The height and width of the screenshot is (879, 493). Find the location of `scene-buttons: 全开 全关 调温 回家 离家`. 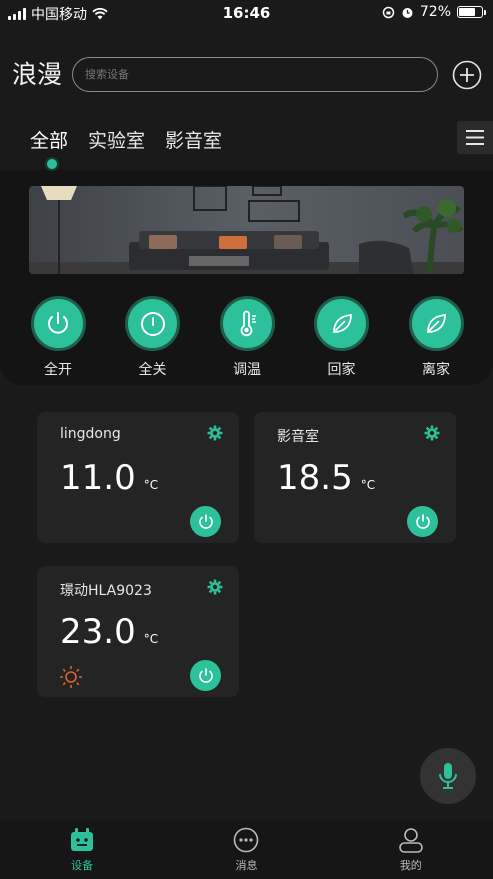

scene-buttons: 全开 全关 调温 回家 离家 is located at coordinates (247, 337).